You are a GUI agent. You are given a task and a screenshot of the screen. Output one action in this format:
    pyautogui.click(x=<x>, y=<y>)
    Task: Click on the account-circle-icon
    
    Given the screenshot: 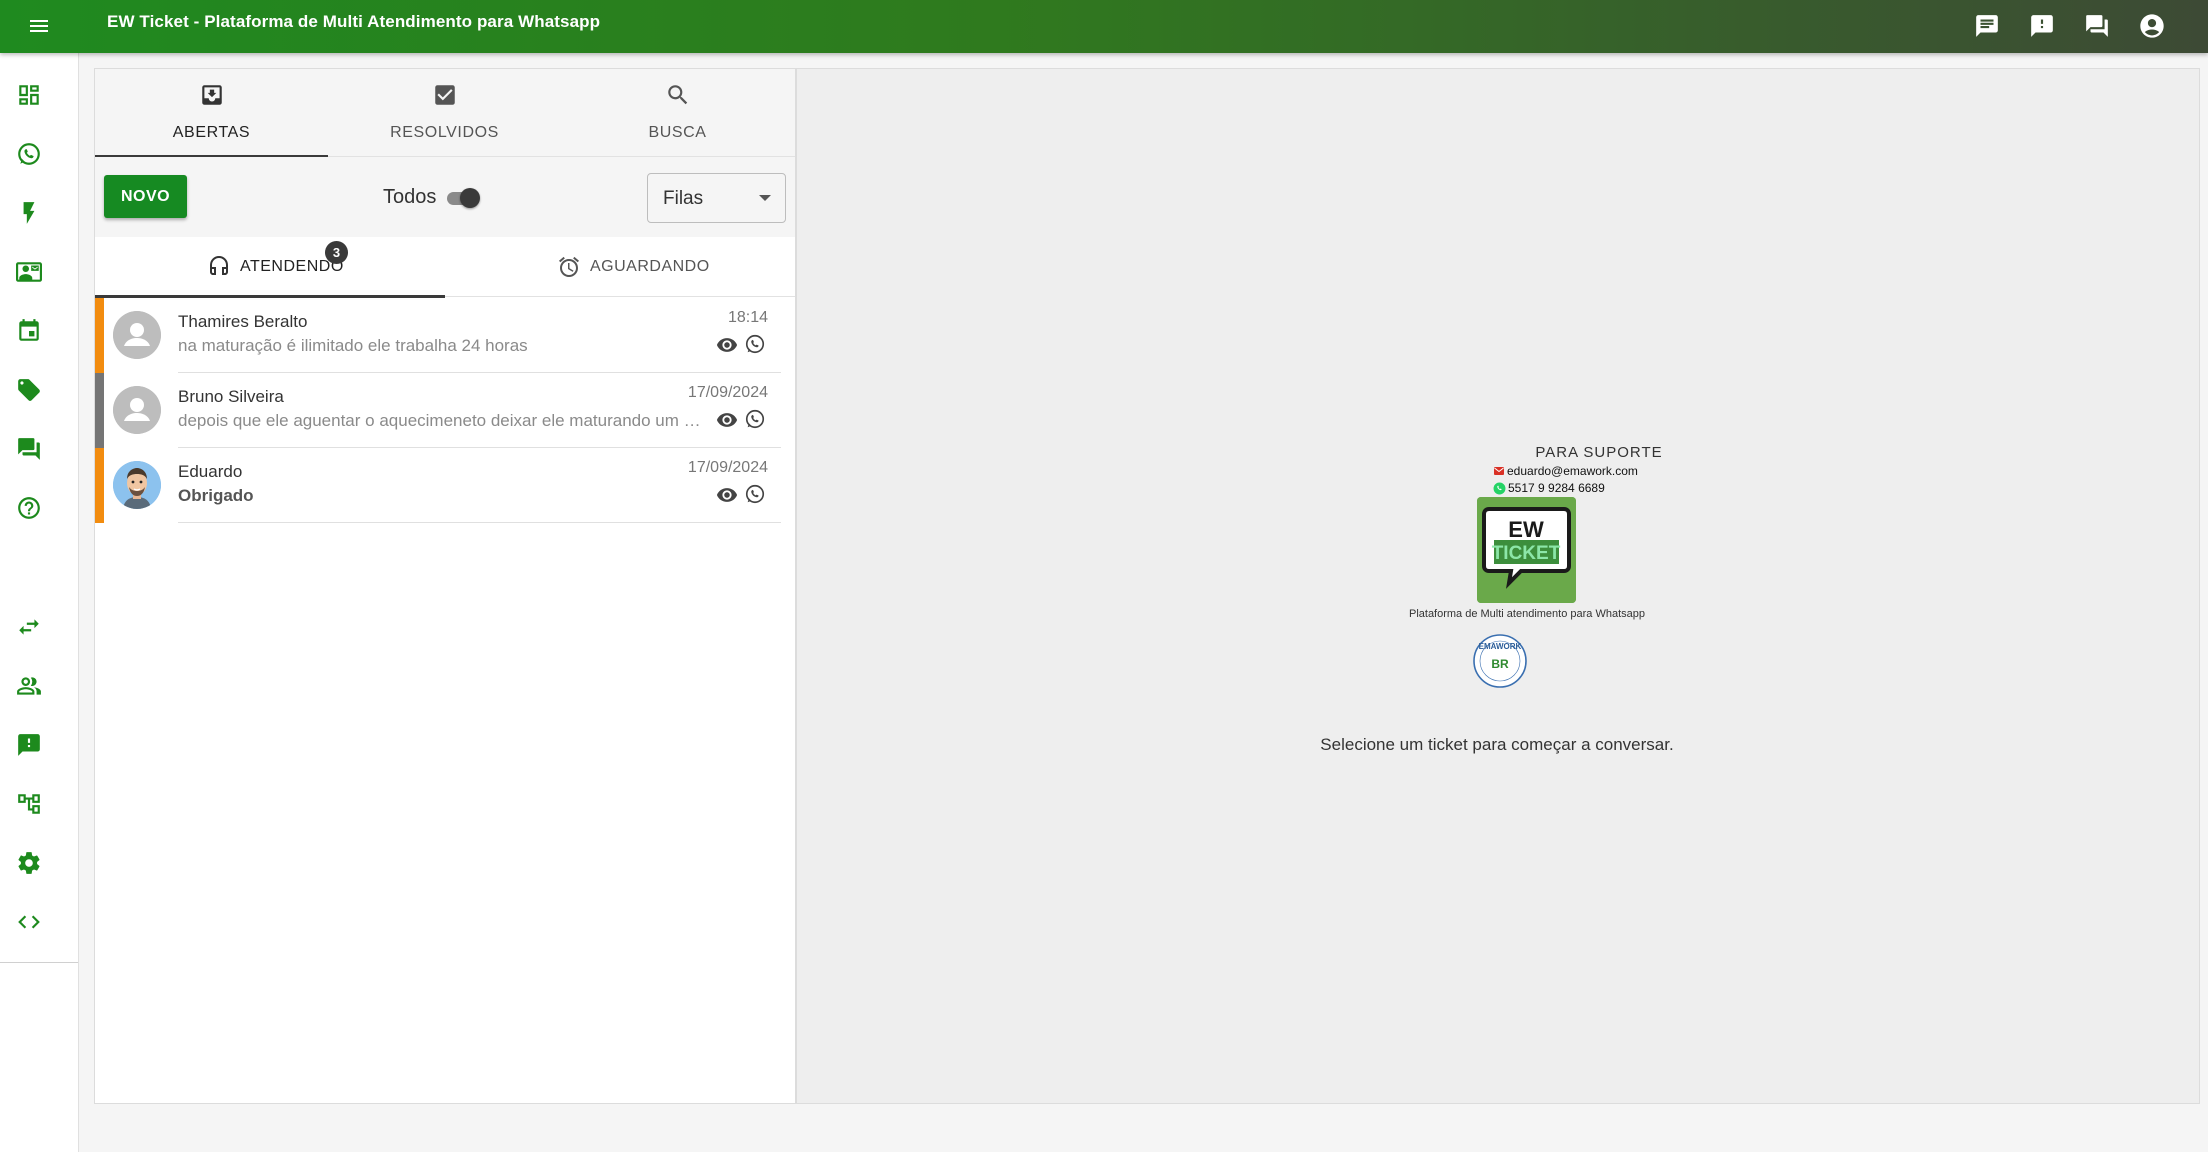 What is the action you would take?
    pyautogui.click(x=2152, y=26)
    